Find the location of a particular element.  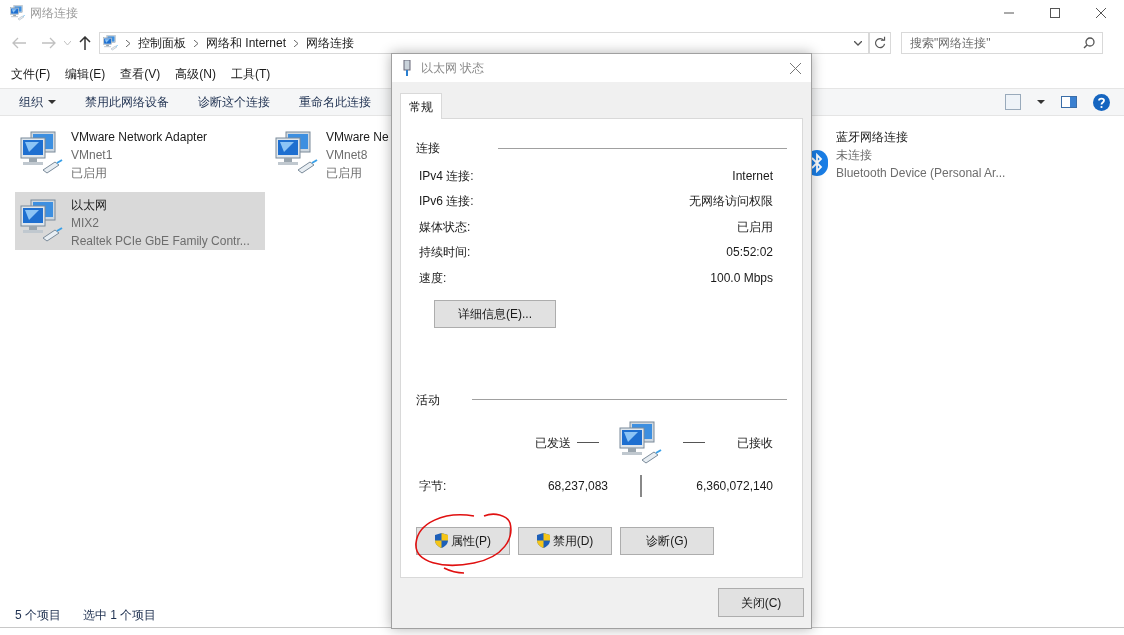

adapter-name: 蓝牙网络连接 is located at coordinates (872, 137).